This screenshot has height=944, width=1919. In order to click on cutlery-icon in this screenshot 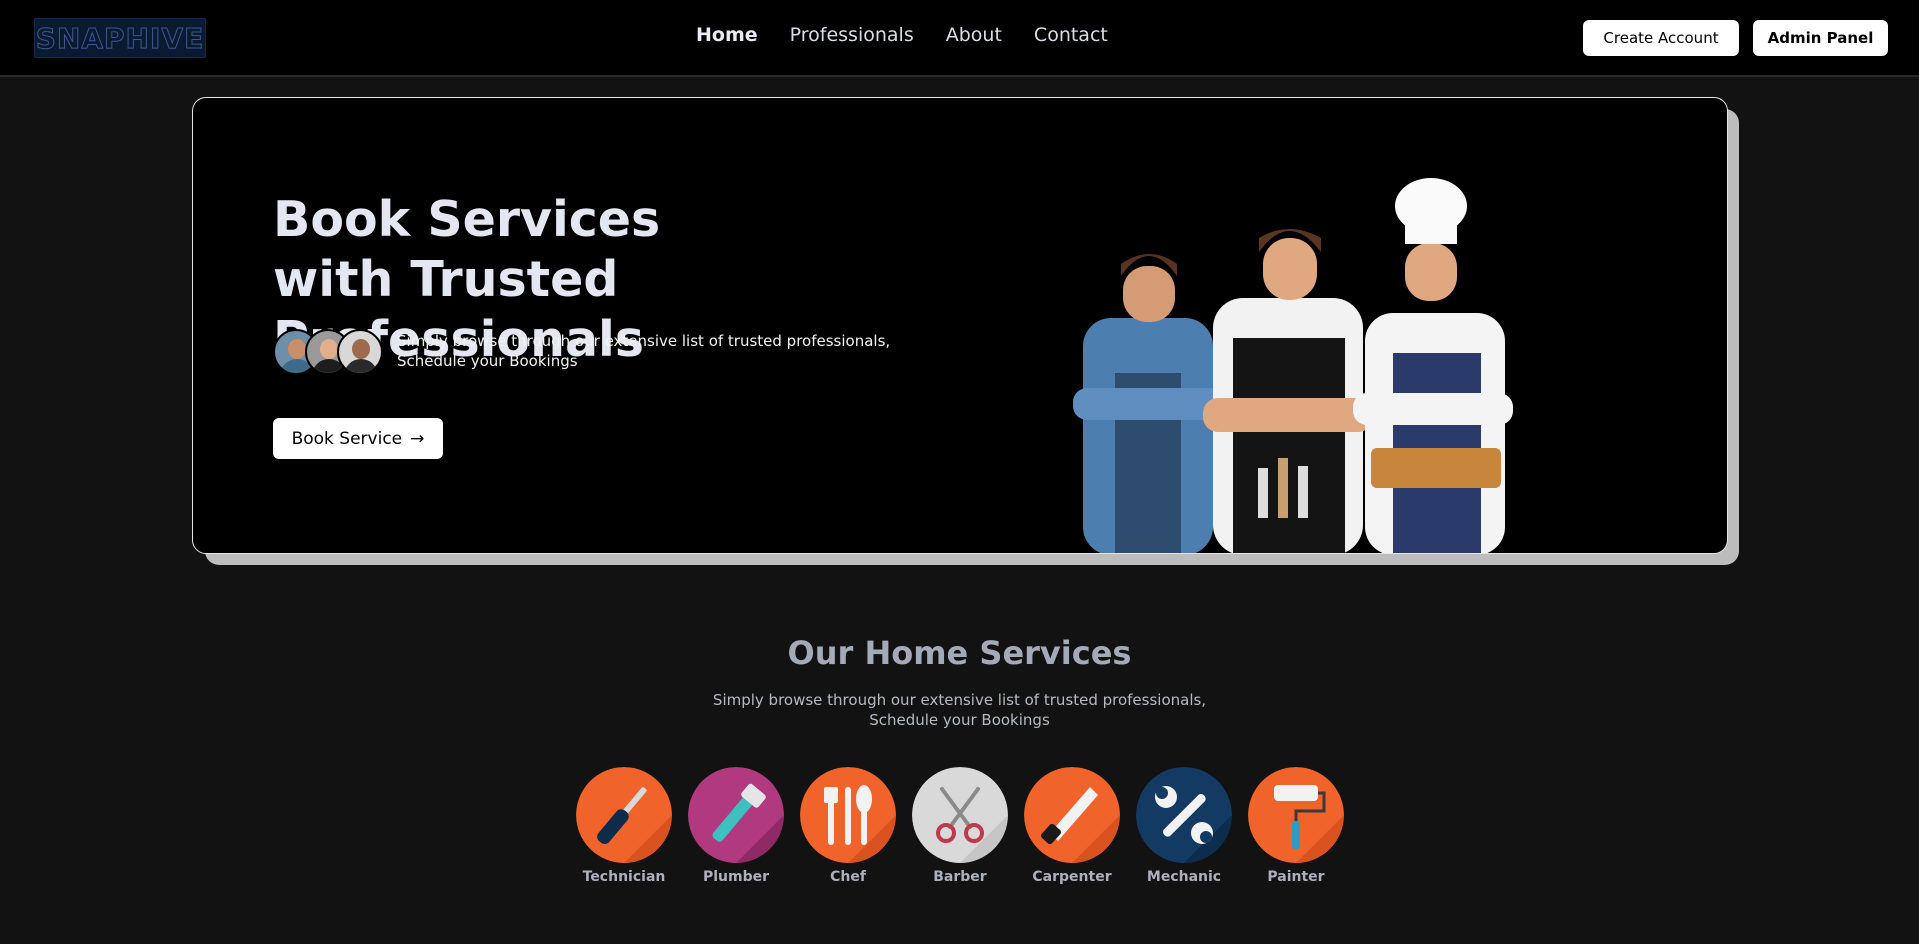, I will do `click(848, 815)`.